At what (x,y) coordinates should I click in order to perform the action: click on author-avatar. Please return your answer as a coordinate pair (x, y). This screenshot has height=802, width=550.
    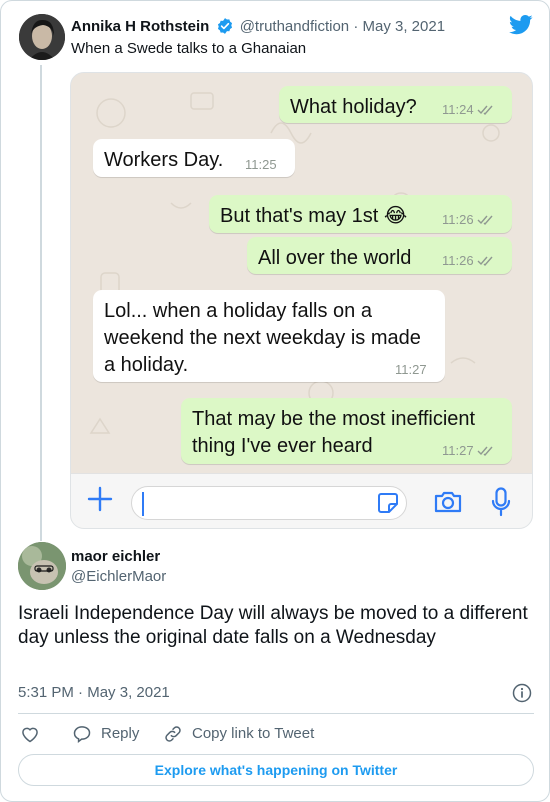
    Looking at the image, I should click on (42, 37).